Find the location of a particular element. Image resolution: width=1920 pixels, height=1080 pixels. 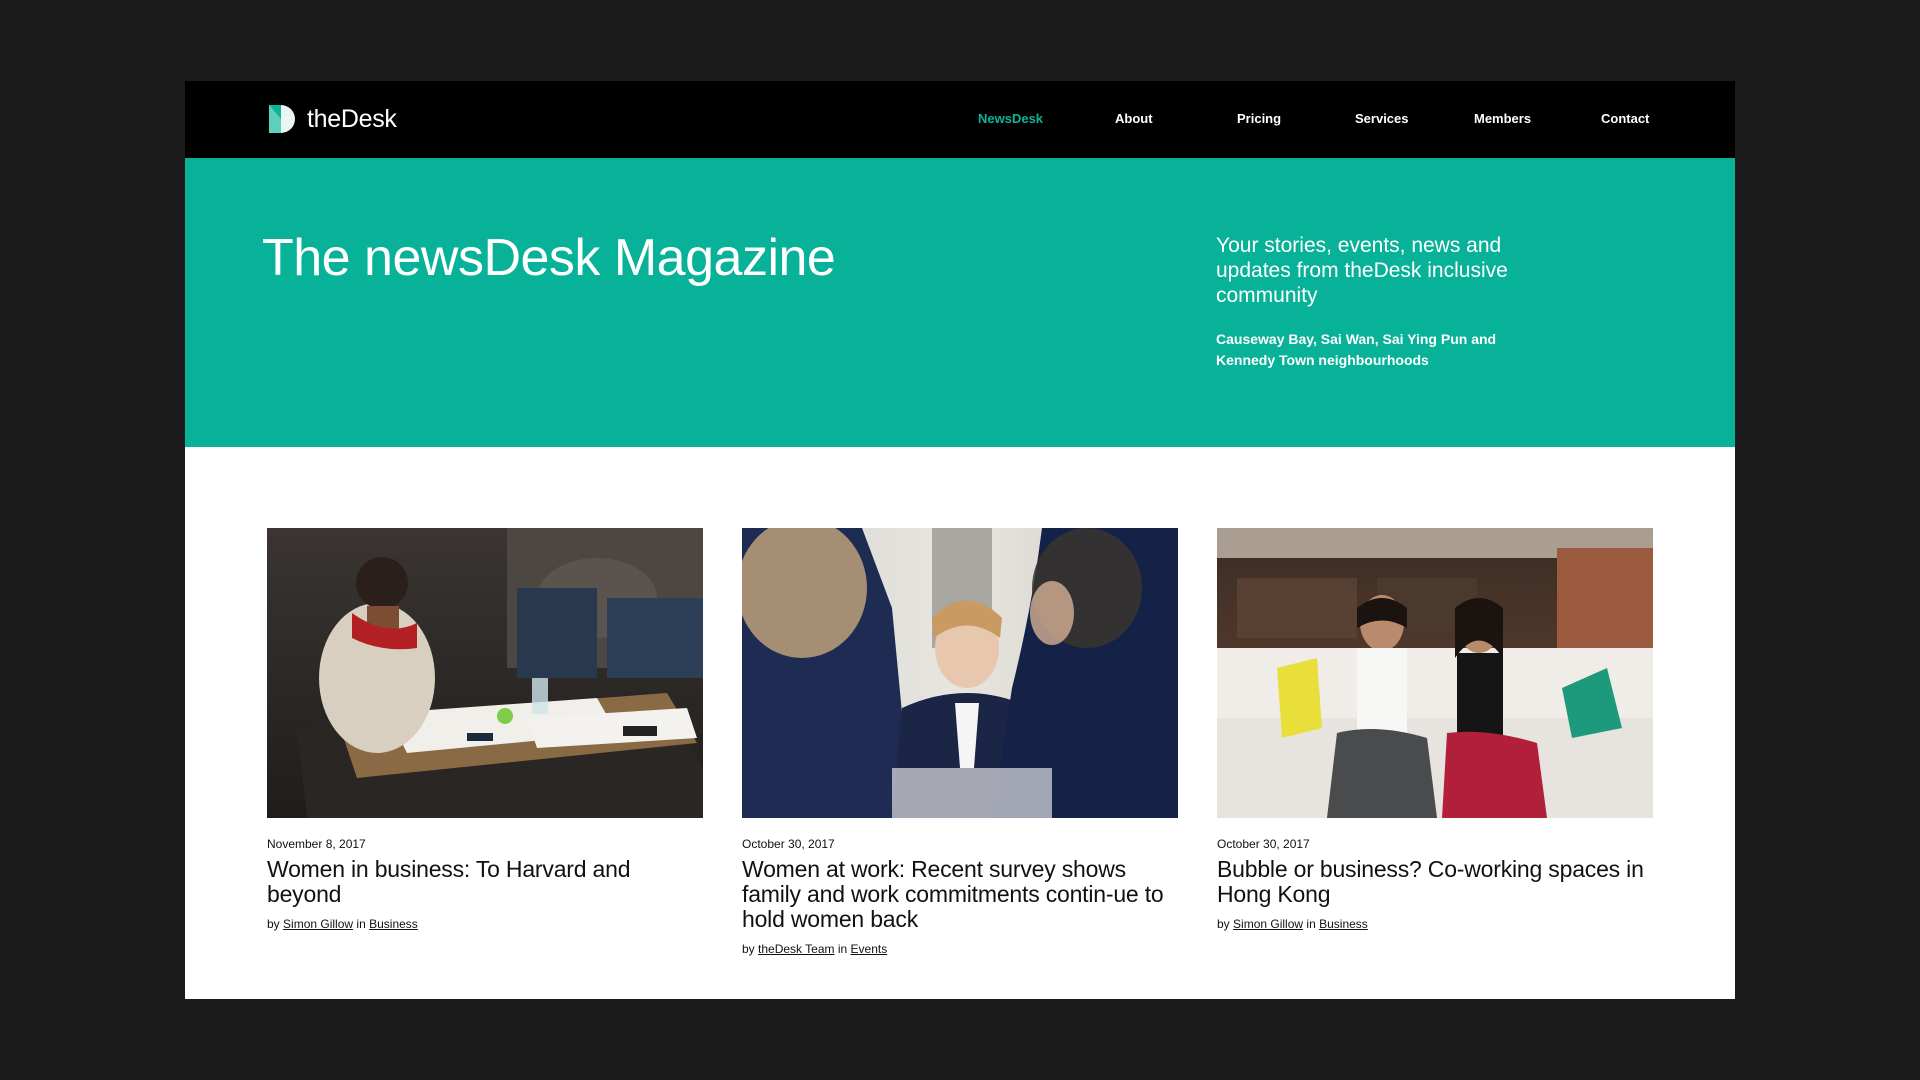

article-title: Women in business: To Harvard and beyond is located at coordinates (485, 882).